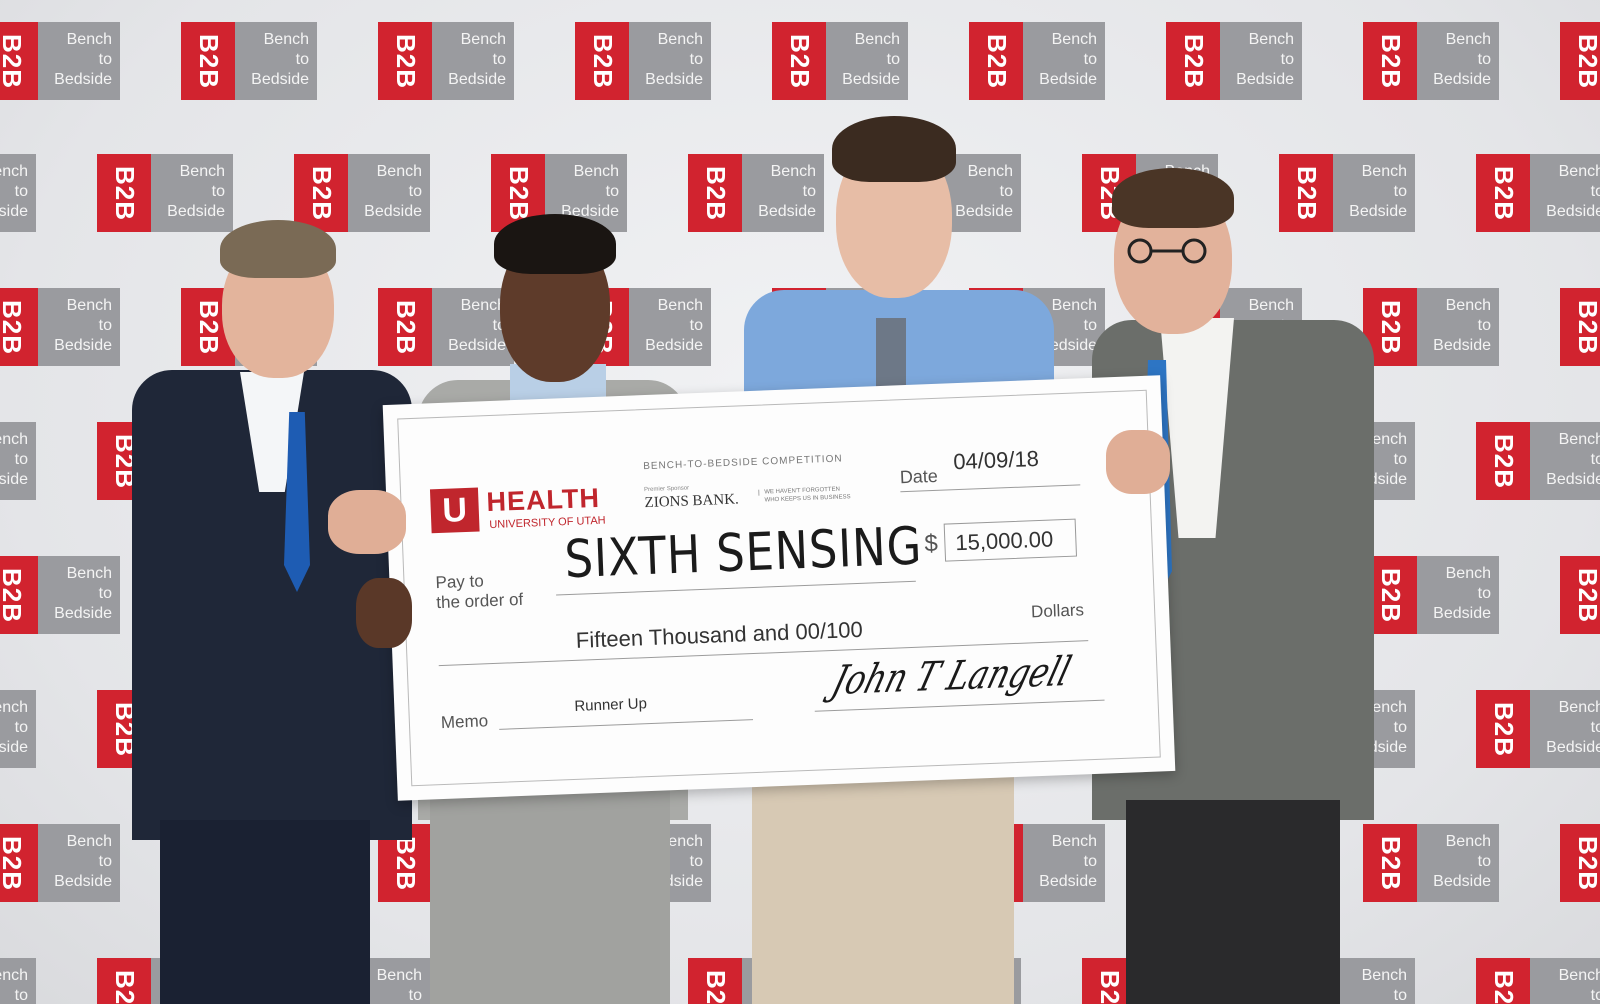 Image resolution: width=1600 pixels, height=1004 pixels. Describe the element at coordinates (479, 601) in the screenshot. I see `order-of-label: the order of` at that location.